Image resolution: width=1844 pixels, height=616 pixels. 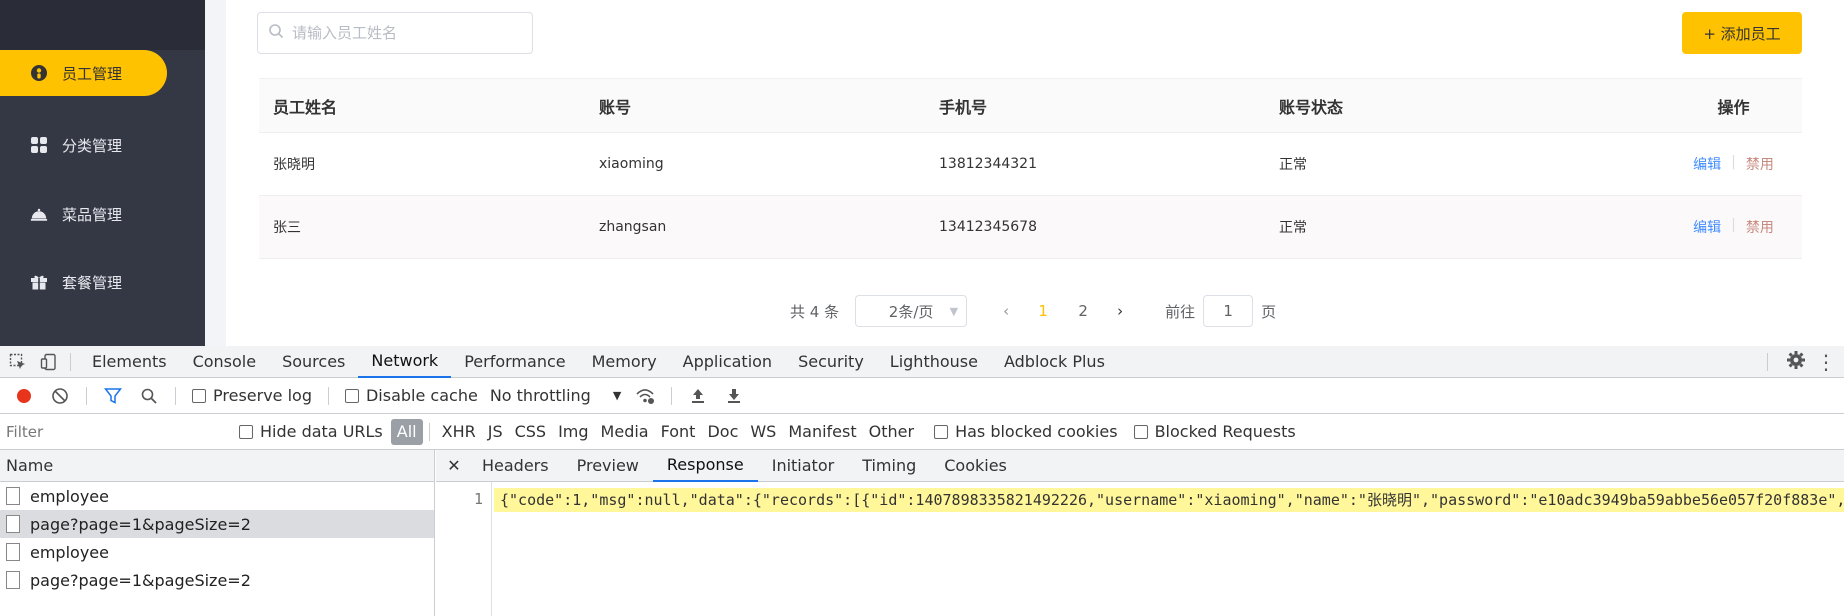 I want to click on column-header-name: 员工姓名, so click(x=305, y=107).